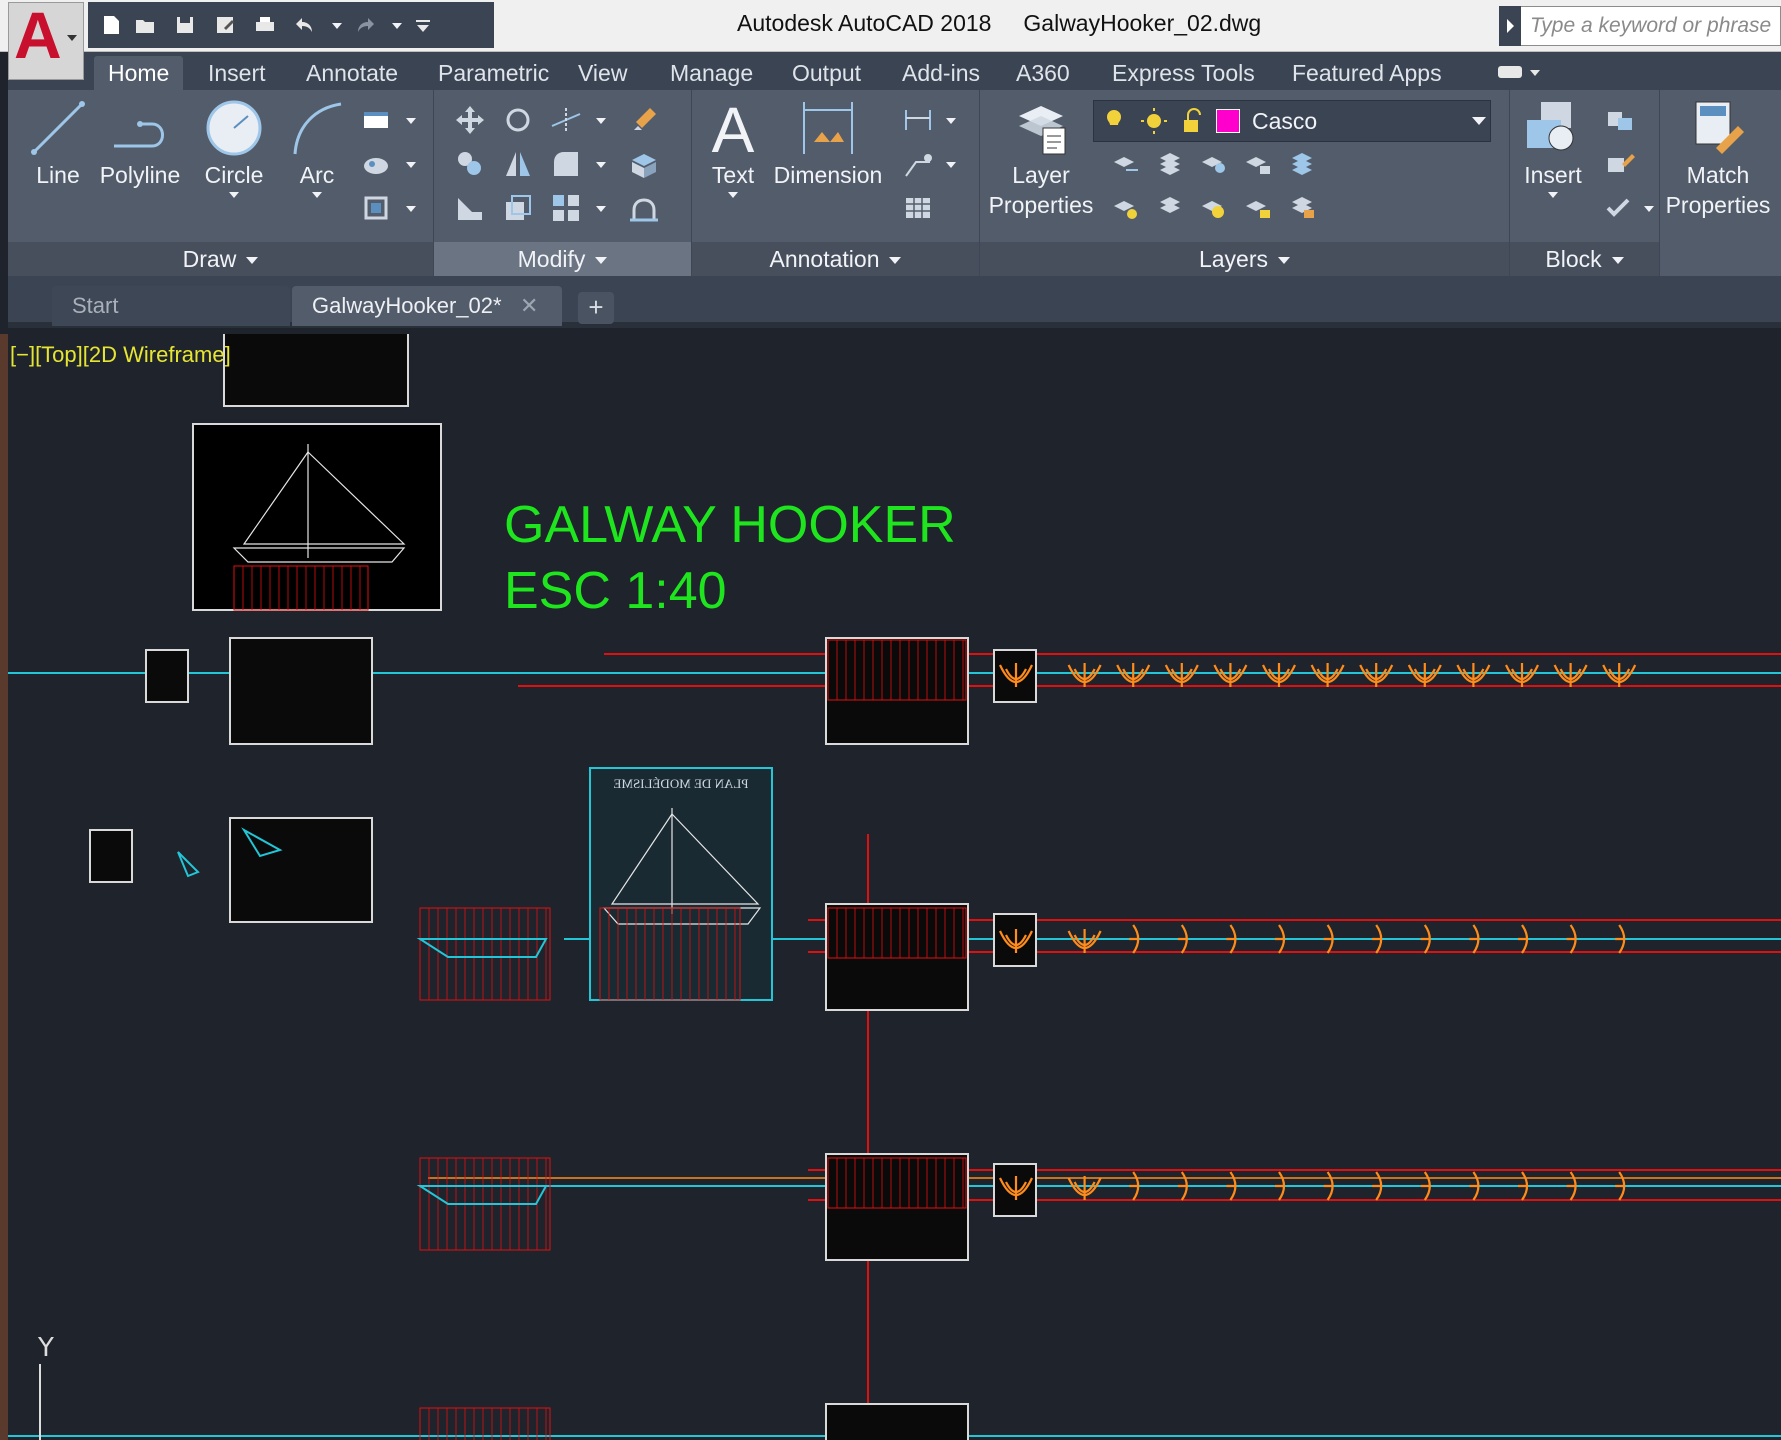 This screenshot has height=1440, width=1781. I want to click on layer-unlock-icon, so click(1258, 208).